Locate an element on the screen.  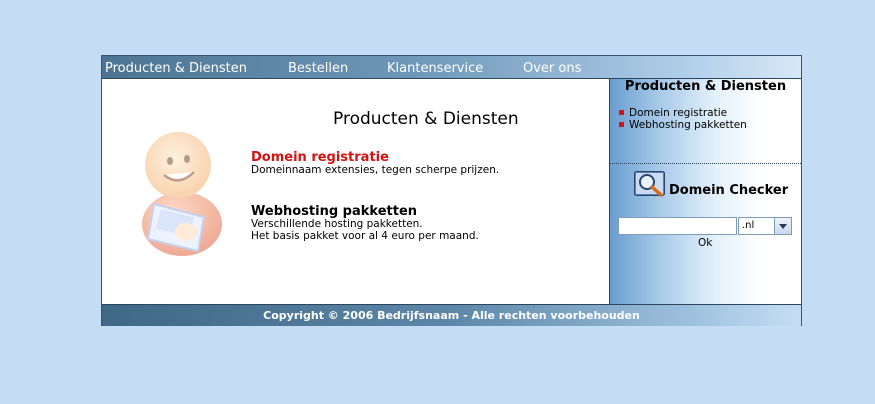
sidebar-links: Domein registratie Webhosting pakketten is located at coordinates (683, 119).